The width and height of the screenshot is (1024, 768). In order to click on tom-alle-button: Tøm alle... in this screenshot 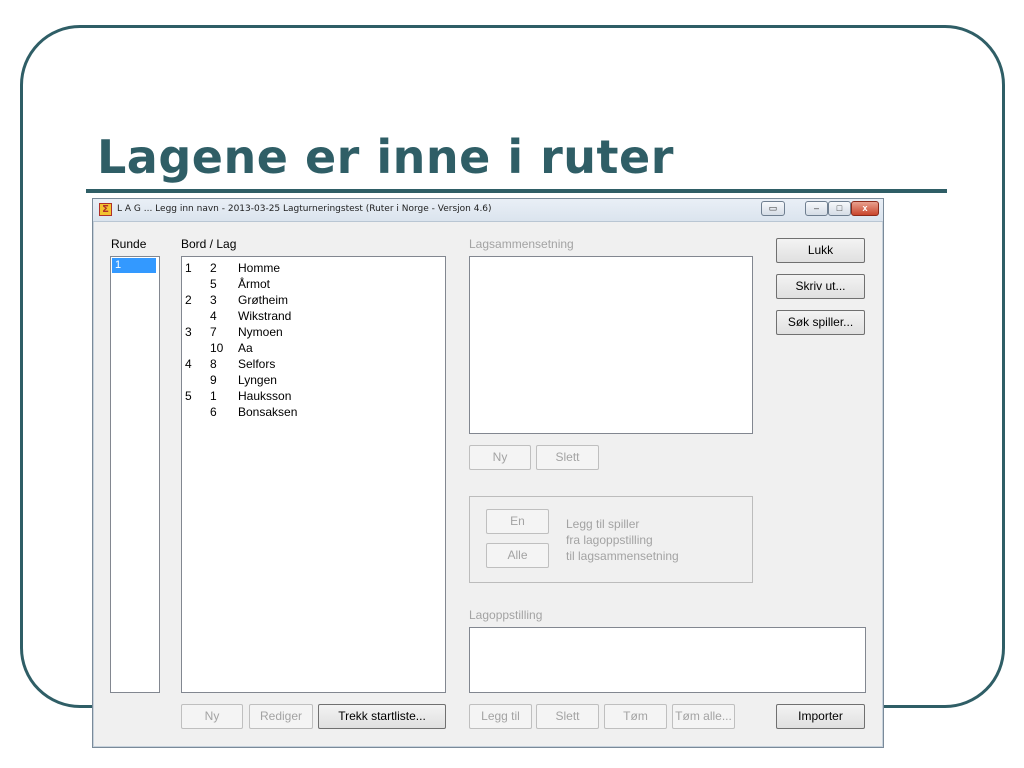, I will do `click(703, 716)`.